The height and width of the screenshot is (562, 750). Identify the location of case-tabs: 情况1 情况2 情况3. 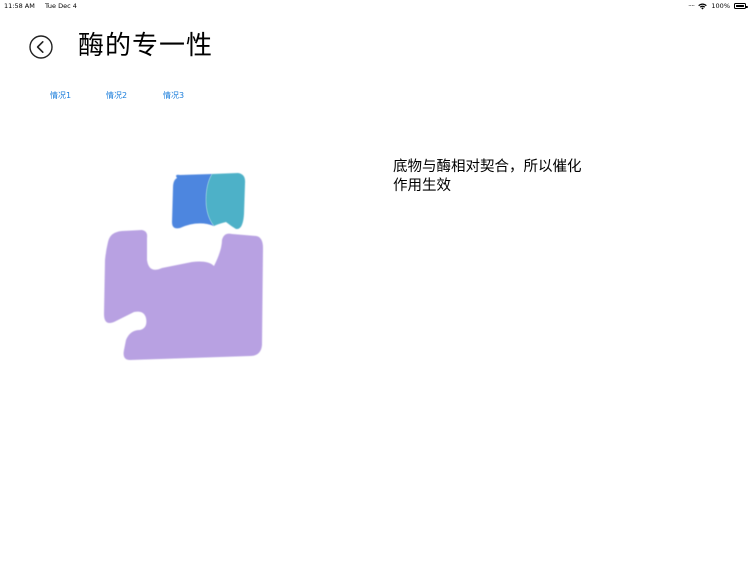
(150, 96).